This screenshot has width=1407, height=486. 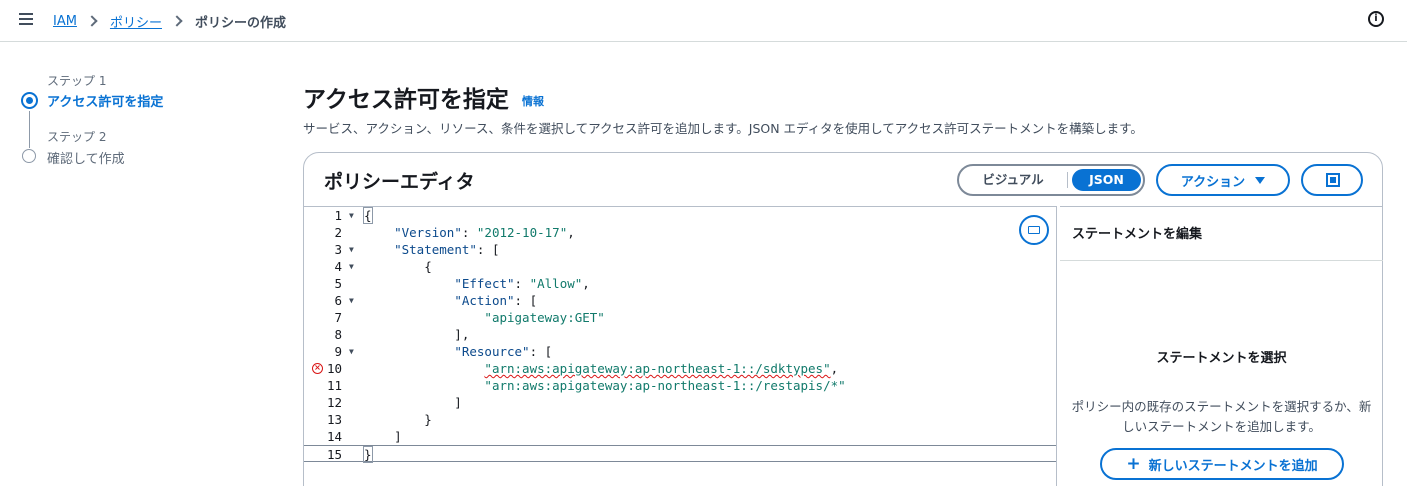 I want to click on info-link: 情報, so click(x=533, y=101).